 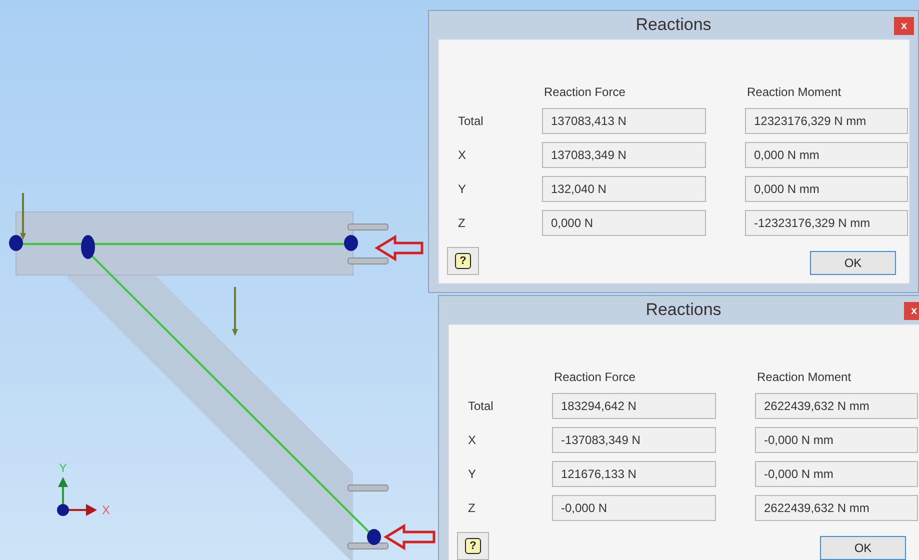 I want to click on axis-triad, so click(x=77, y=496).